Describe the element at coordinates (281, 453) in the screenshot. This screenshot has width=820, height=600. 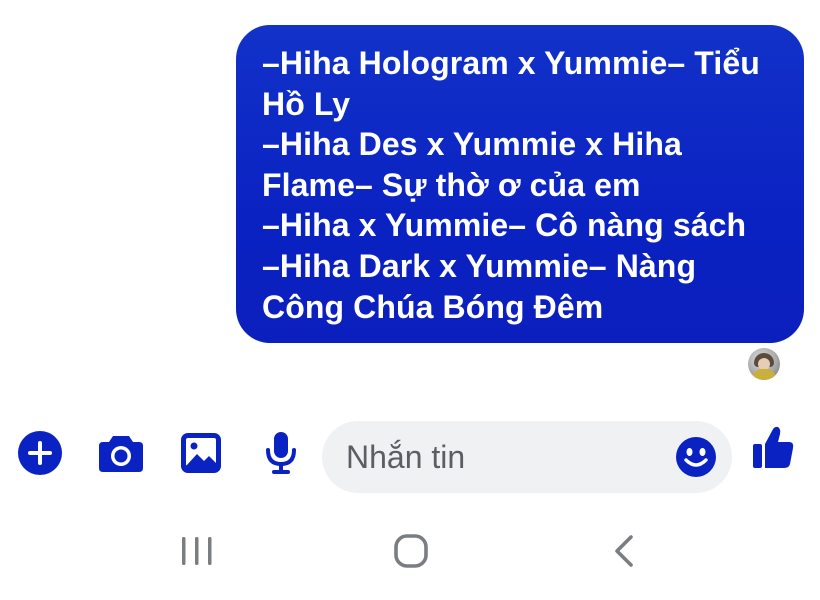
I see `microphone-icon` at that location.